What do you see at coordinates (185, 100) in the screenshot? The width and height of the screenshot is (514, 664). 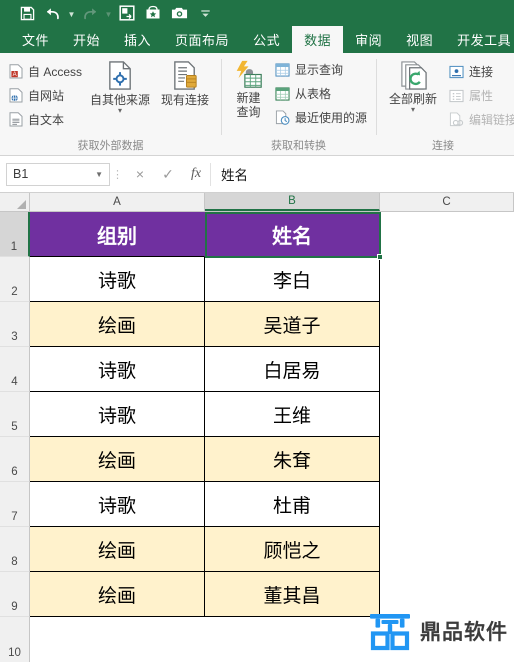 I see `existing-connections-label: 现有连接` at bounding box center [185, 100].